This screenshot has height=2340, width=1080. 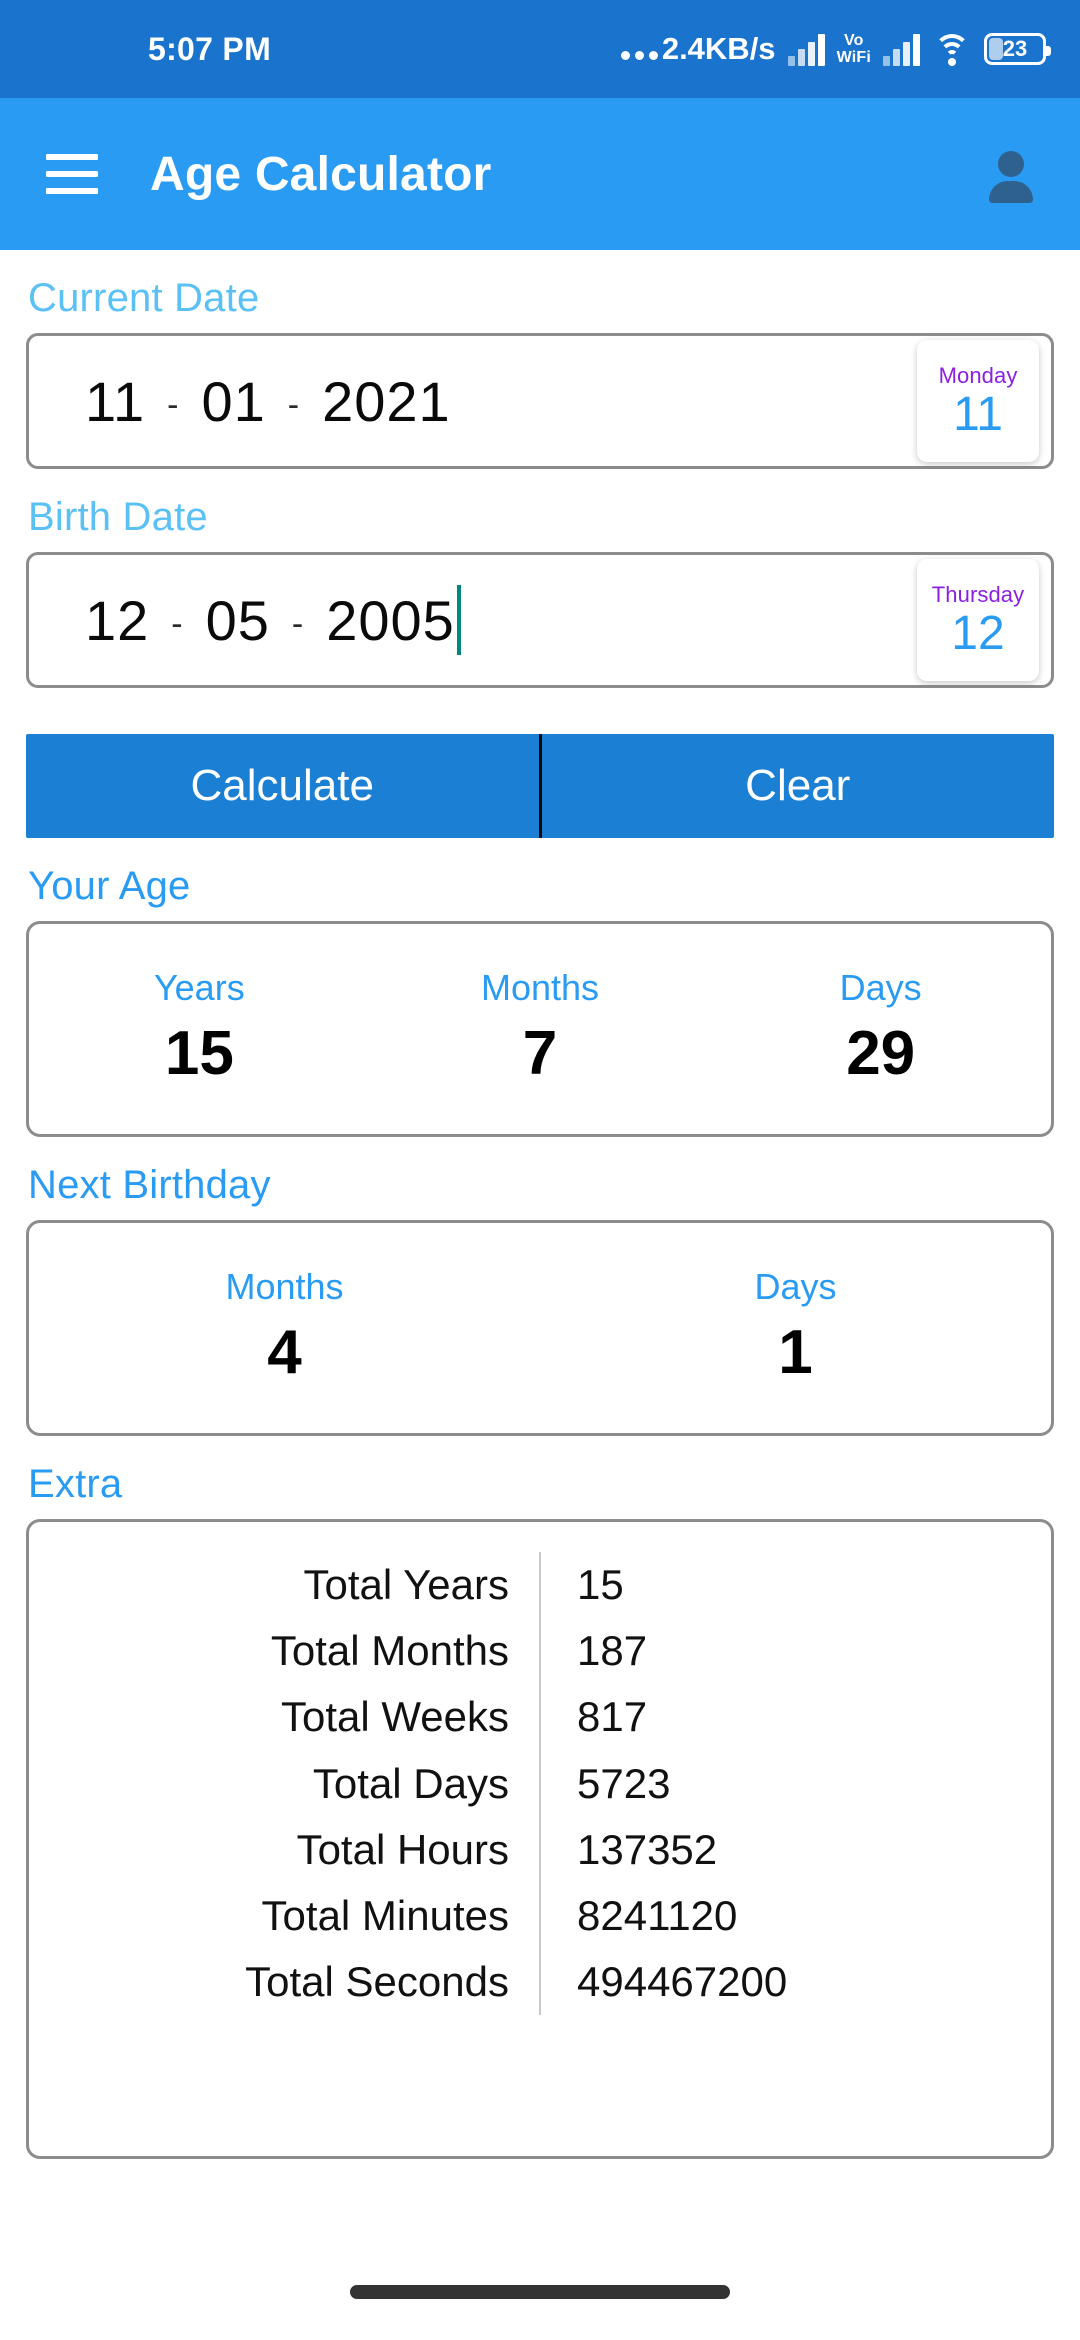 I want to click on battery-icon: 23, so click(x=1017, y=49).